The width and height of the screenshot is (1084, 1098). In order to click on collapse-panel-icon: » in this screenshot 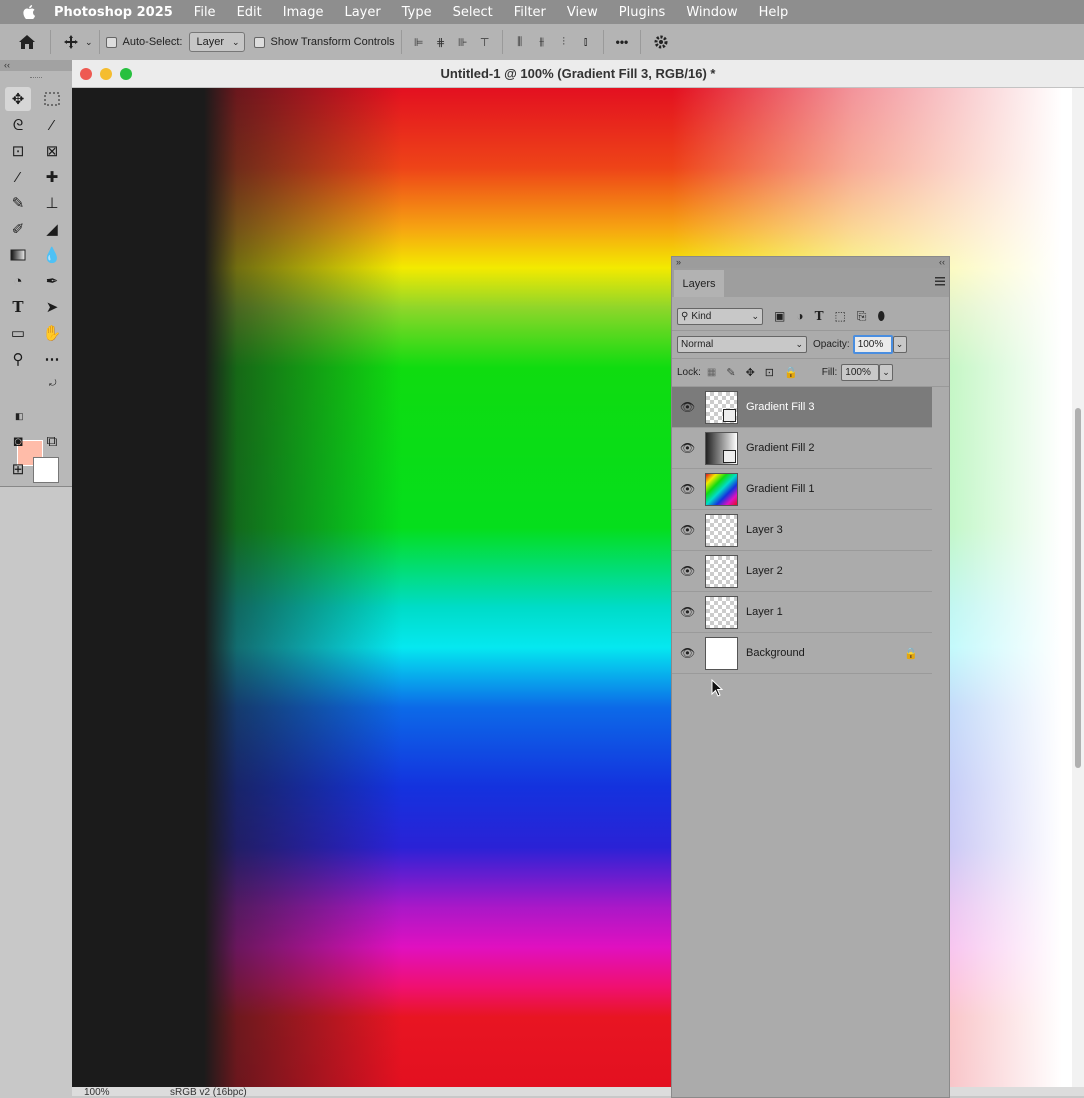, I will do `click(678, 262)`.